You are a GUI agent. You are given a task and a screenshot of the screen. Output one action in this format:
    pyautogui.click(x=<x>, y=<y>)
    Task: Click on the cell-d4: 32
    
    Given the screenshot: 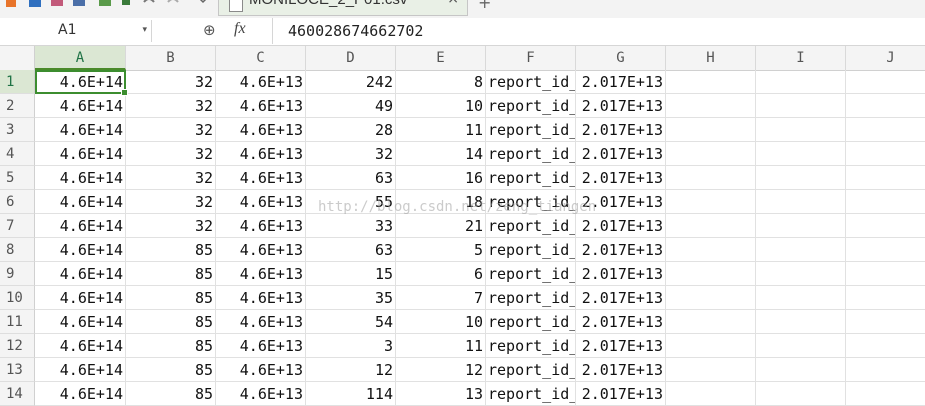 What is the action you would take?
    pyautogui.click(x=351, y=154)
    